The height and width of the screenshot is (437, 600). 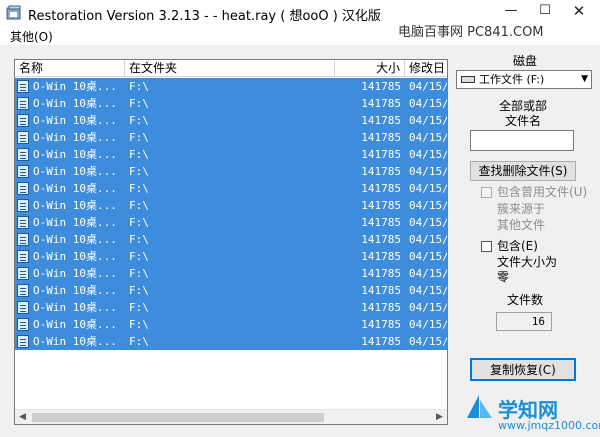 What do you see at coordinates (503, 277) in the screenshot?
I see `include-zero-sub2: 零` at bounding box center [503, 277].